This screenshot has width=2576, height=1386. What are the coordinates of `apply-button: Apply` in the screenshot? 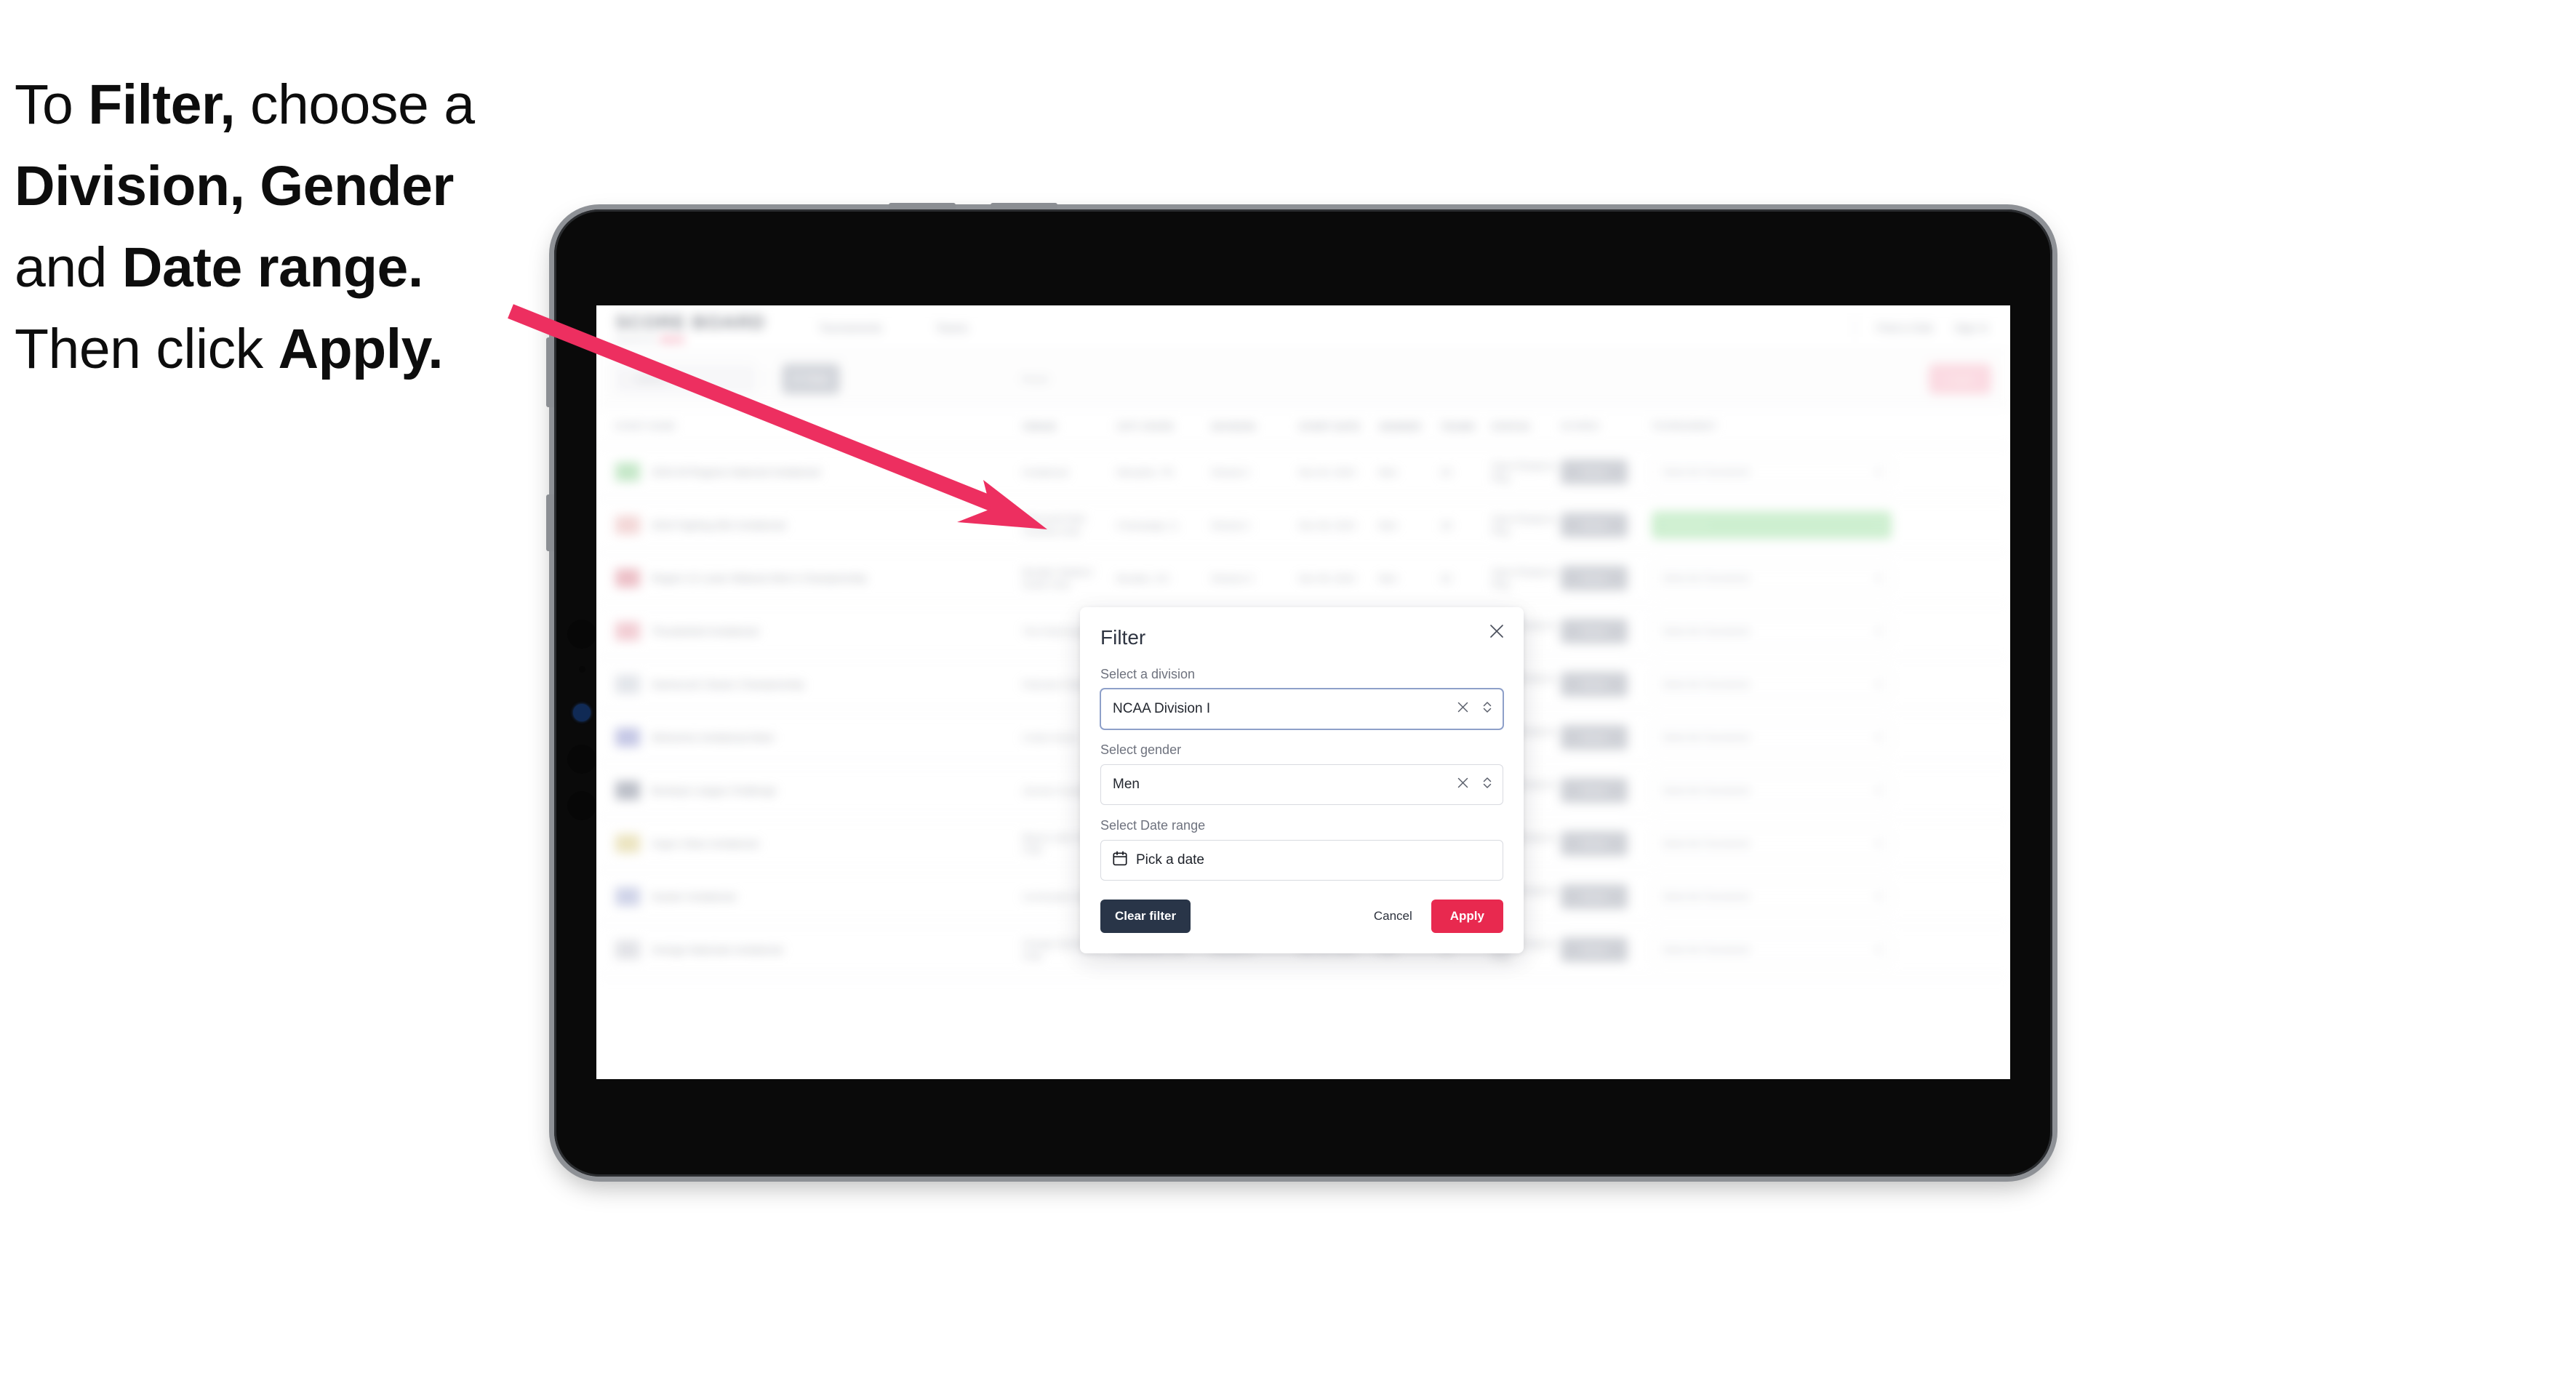 It's located at (1467, 917).